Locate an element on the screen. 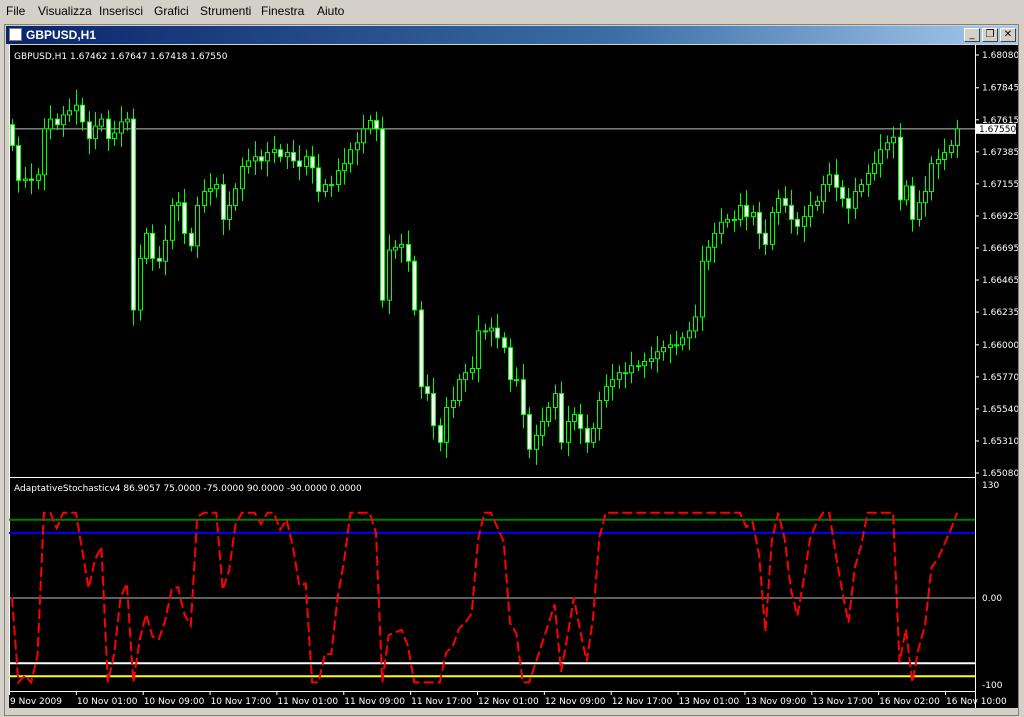 Image resolution: width=1024 pixels, height=717 pixels. time-tick-label: 9 Nov 2009 is located at coordinates (36, 702).